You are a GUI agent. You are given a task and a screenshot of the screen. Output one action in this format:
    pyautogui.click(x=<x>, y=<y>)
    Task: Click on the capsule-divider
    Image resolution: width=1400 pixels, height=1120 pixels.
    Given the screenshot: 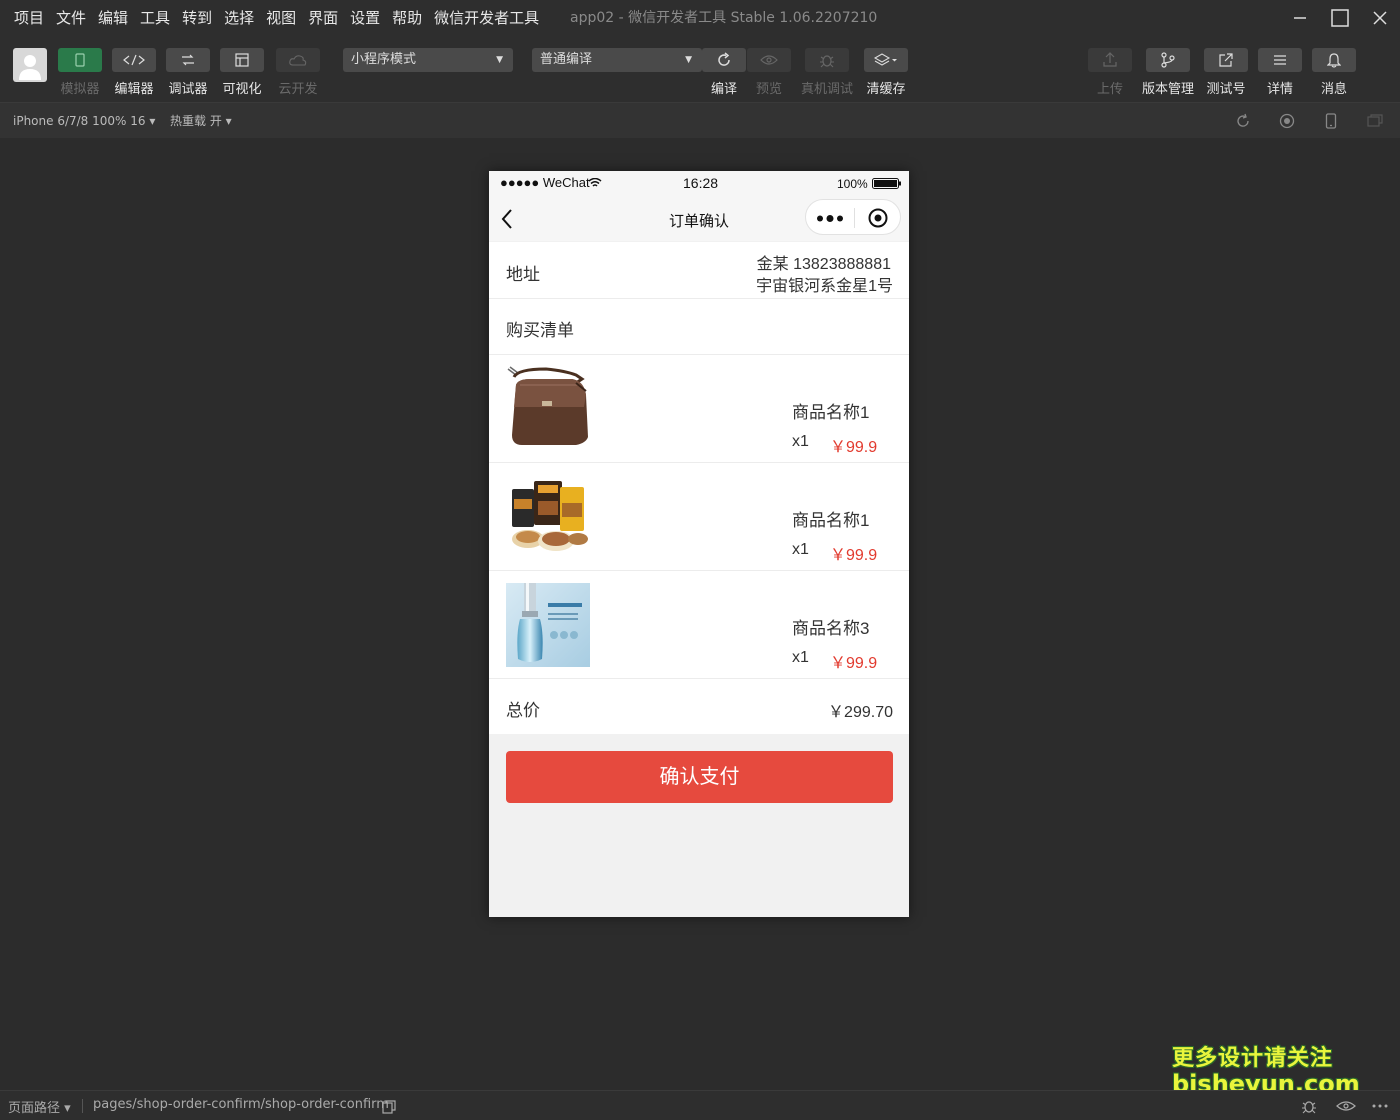 What is the action you would take?
    pyautogui.click(x=854, y=218)
    